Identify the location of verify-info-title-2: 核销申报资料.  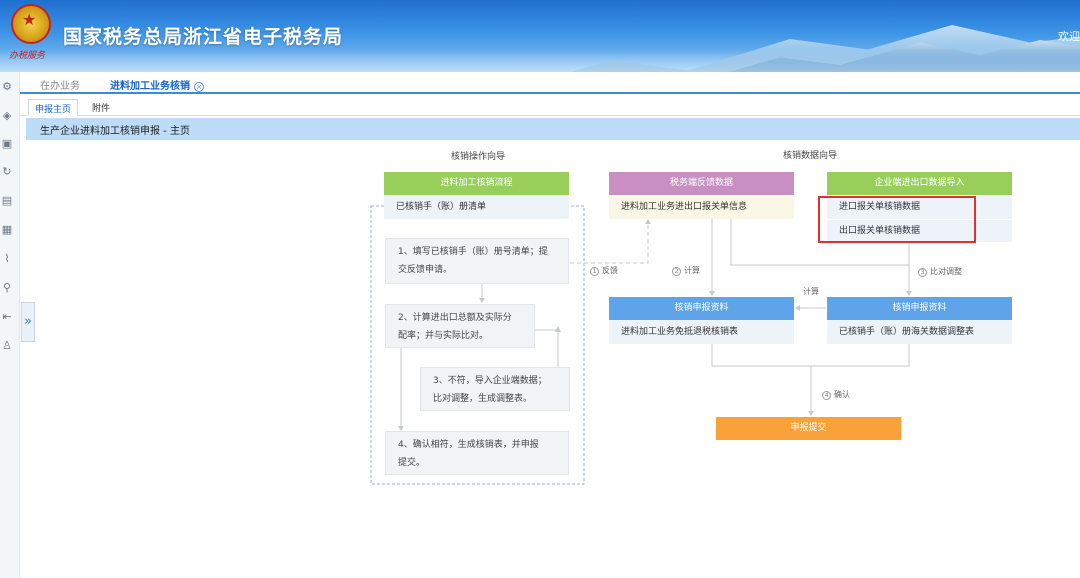
(919, 308).